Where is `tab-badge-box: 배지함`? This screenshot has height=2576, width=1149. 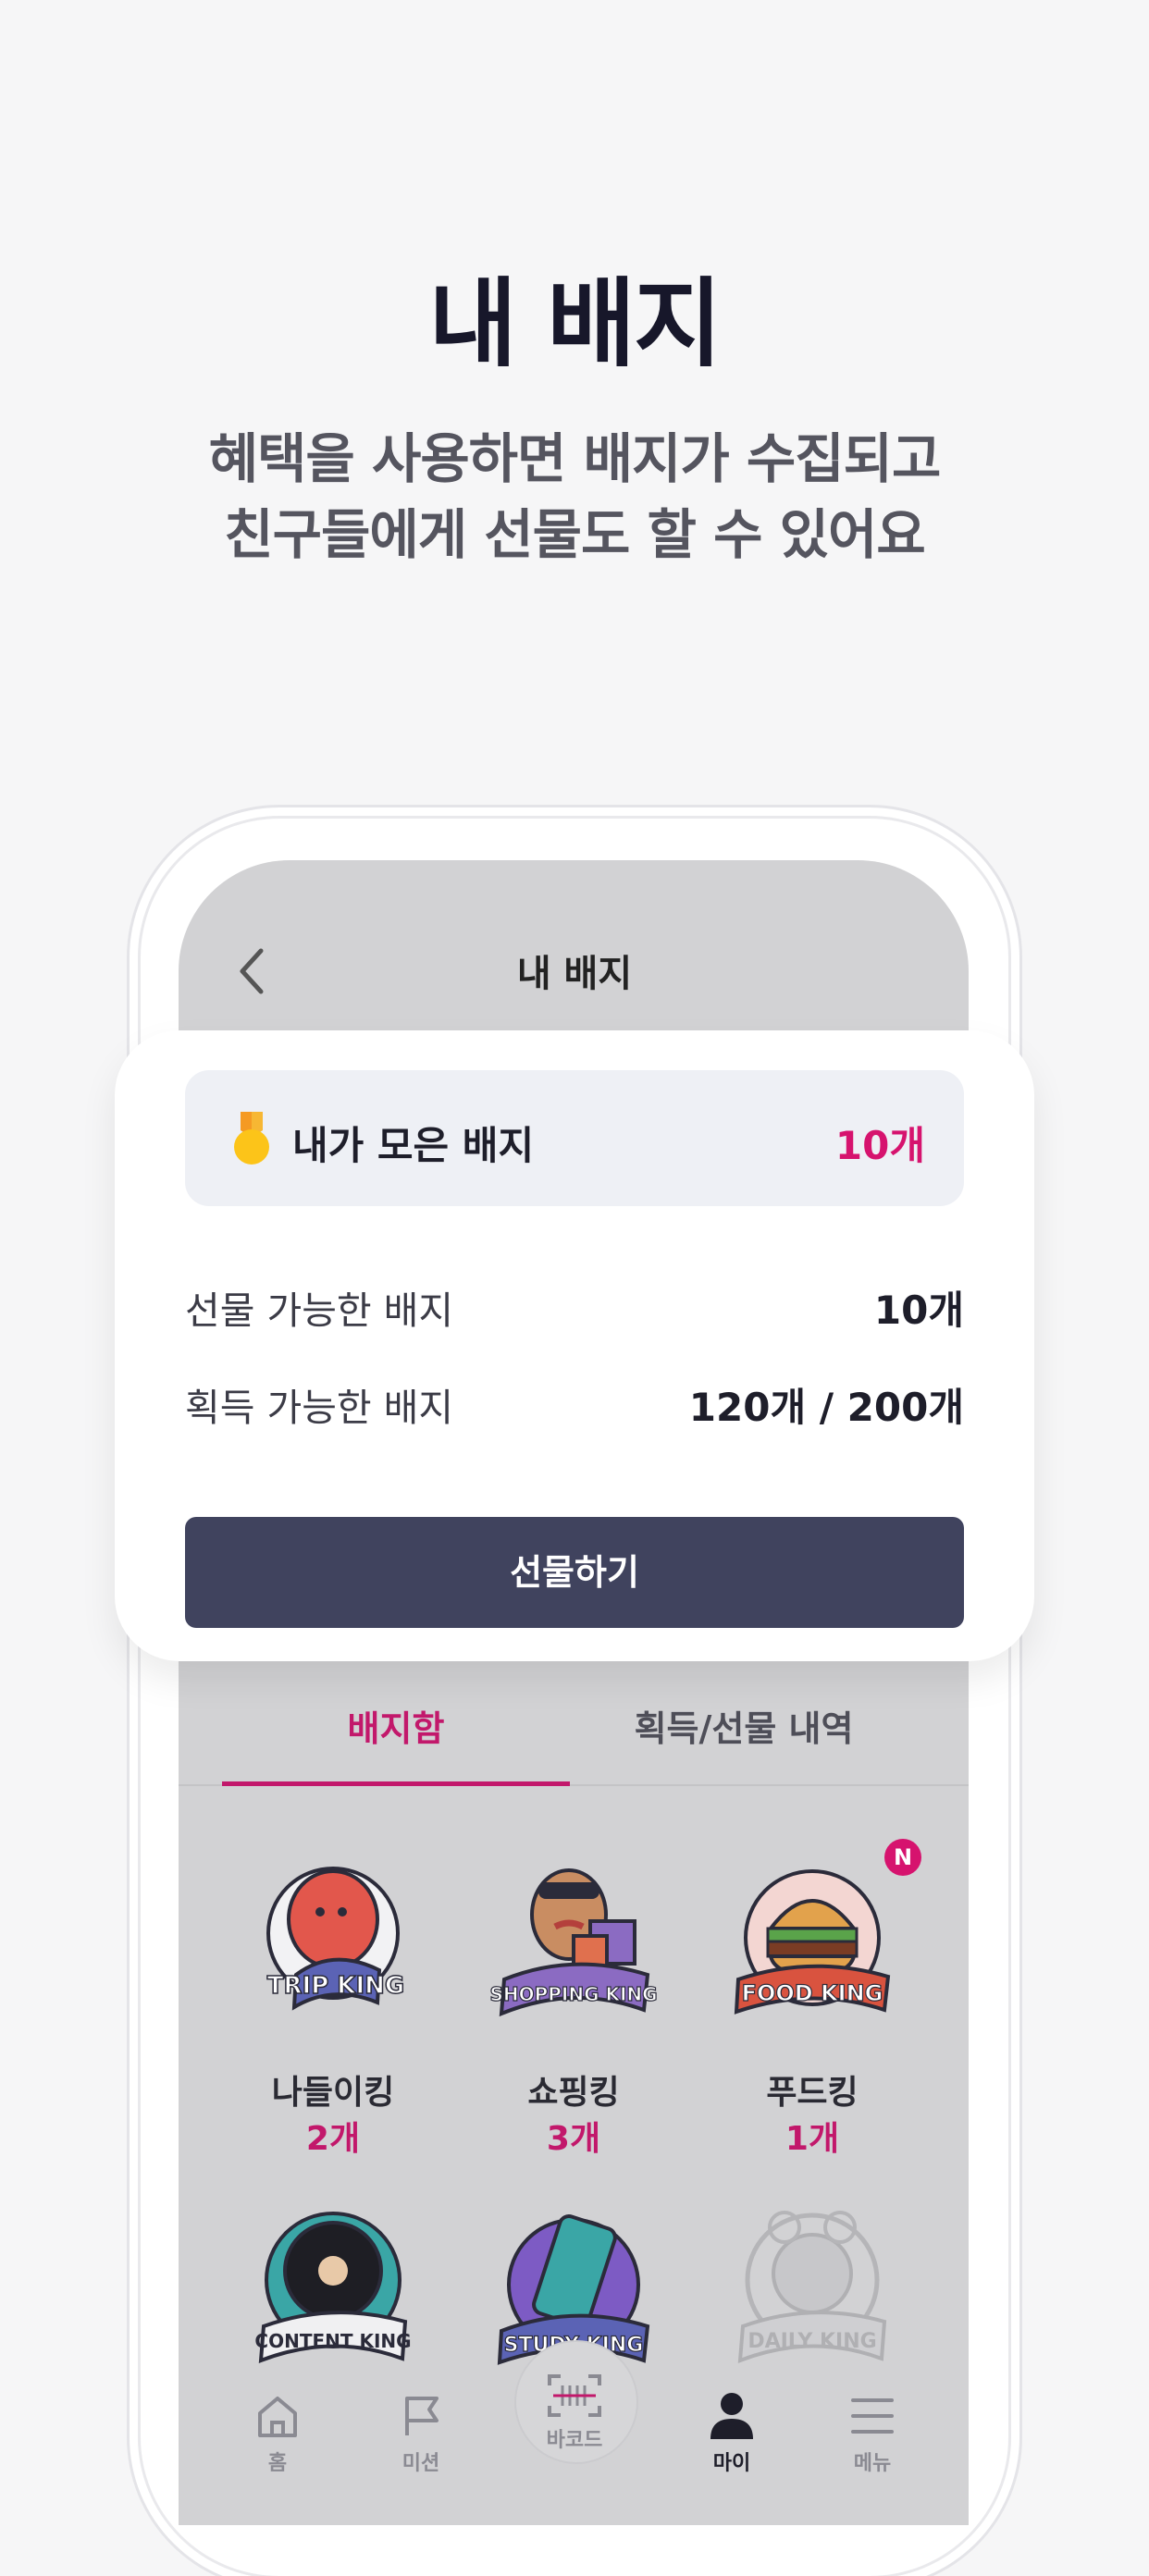
tab-badge-box: 배지함 is located at coordinates (396, 1725).